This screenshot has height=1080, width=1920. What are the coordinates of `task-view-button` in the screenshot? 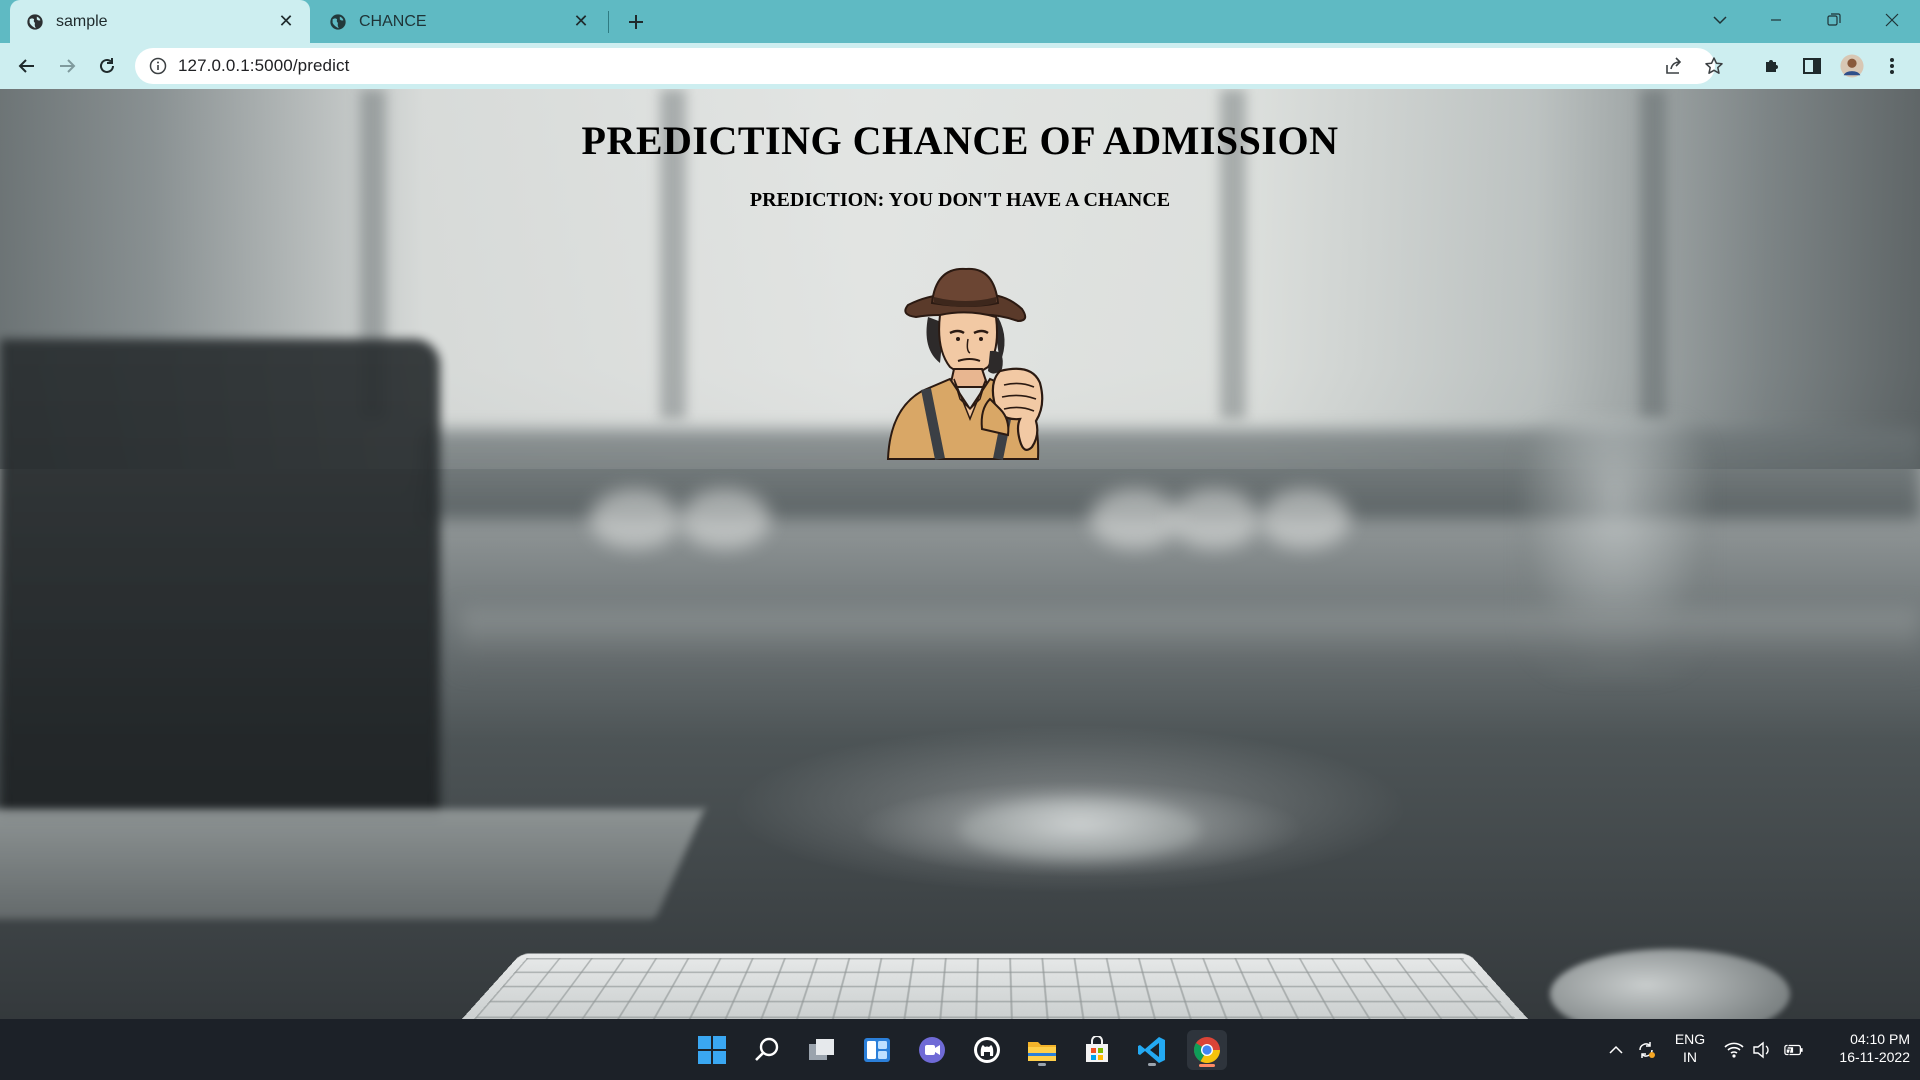 It's located at (822, 1050).